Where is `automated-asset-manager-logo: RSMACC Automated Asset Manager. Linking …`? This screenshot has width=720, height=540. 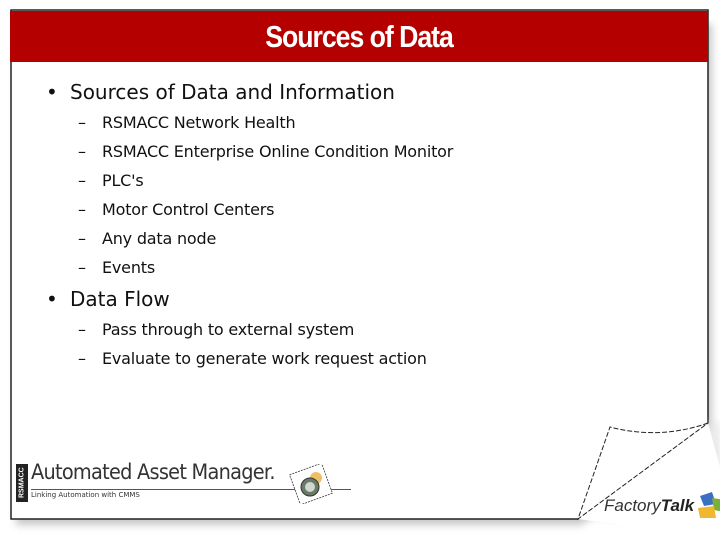 automated-asset-manager-logo: RSMACC Automated Asset Manager. Linking … is located at coordinates (183, 482).